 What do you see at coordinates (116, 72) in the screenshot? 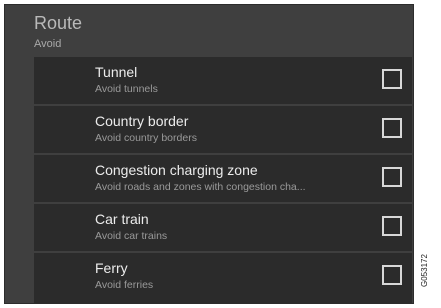
I see `option-label: Tunnel` at bounding box center [116, 72].